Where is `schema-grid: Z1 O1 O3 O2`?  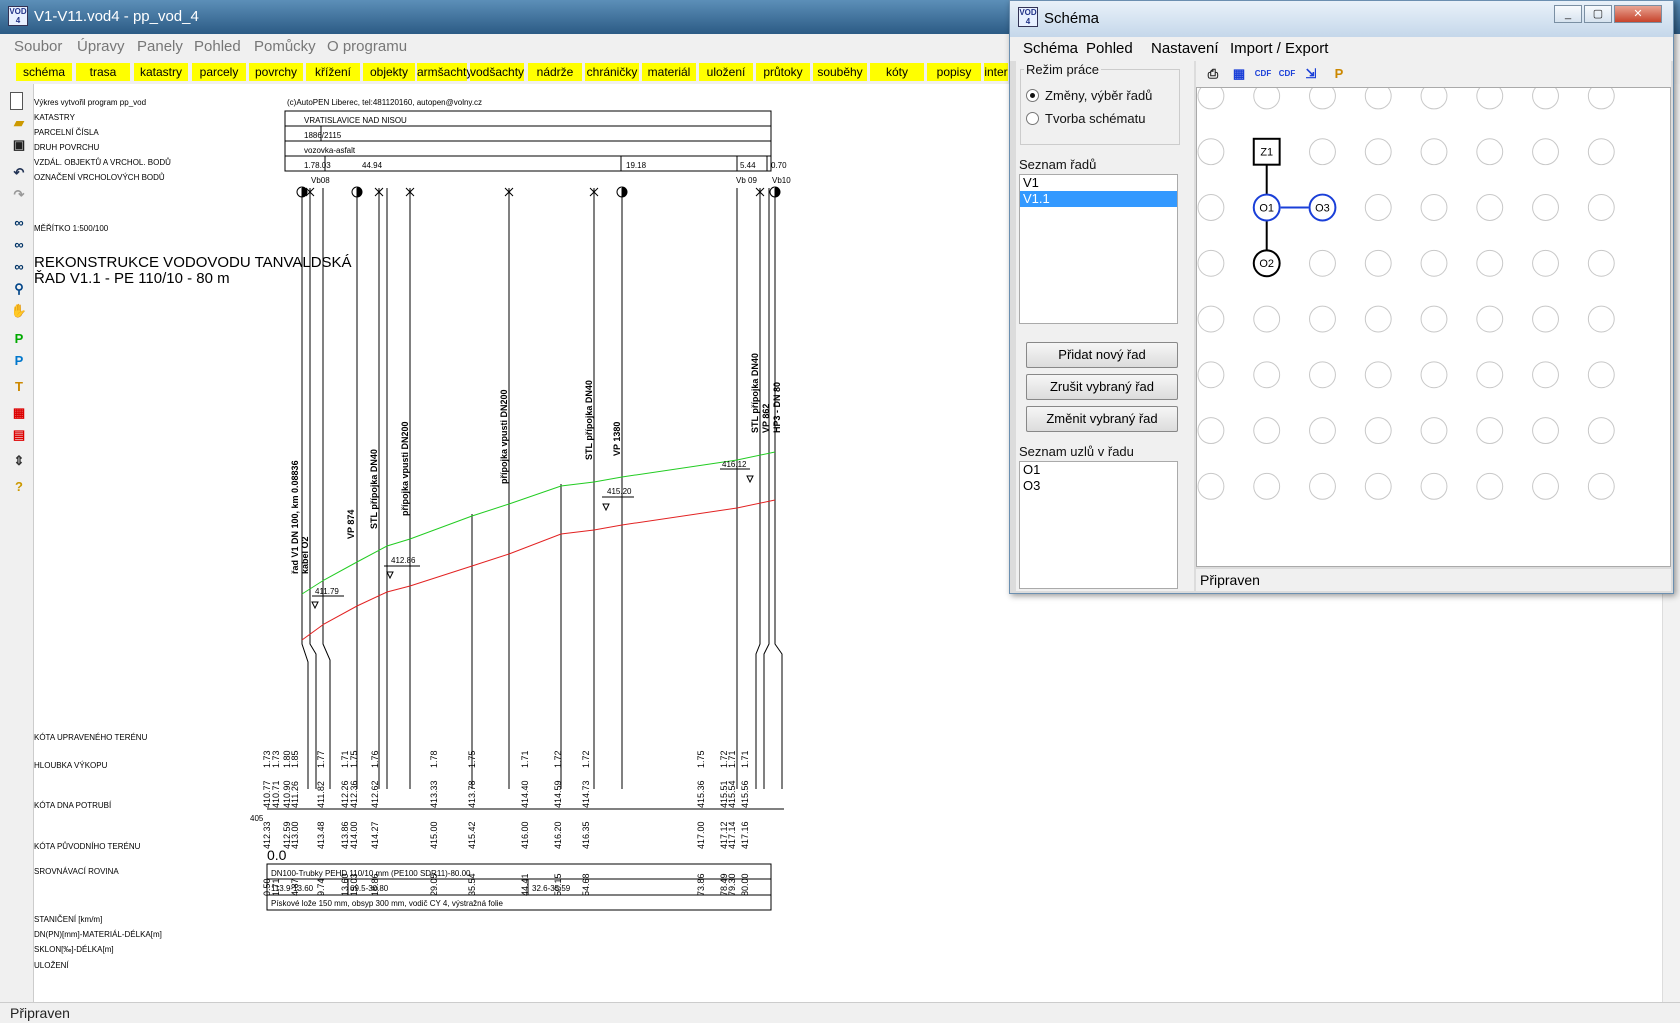
schema-grid: Z1 O1 O3 O2 is located at coordinates (1433, 327).